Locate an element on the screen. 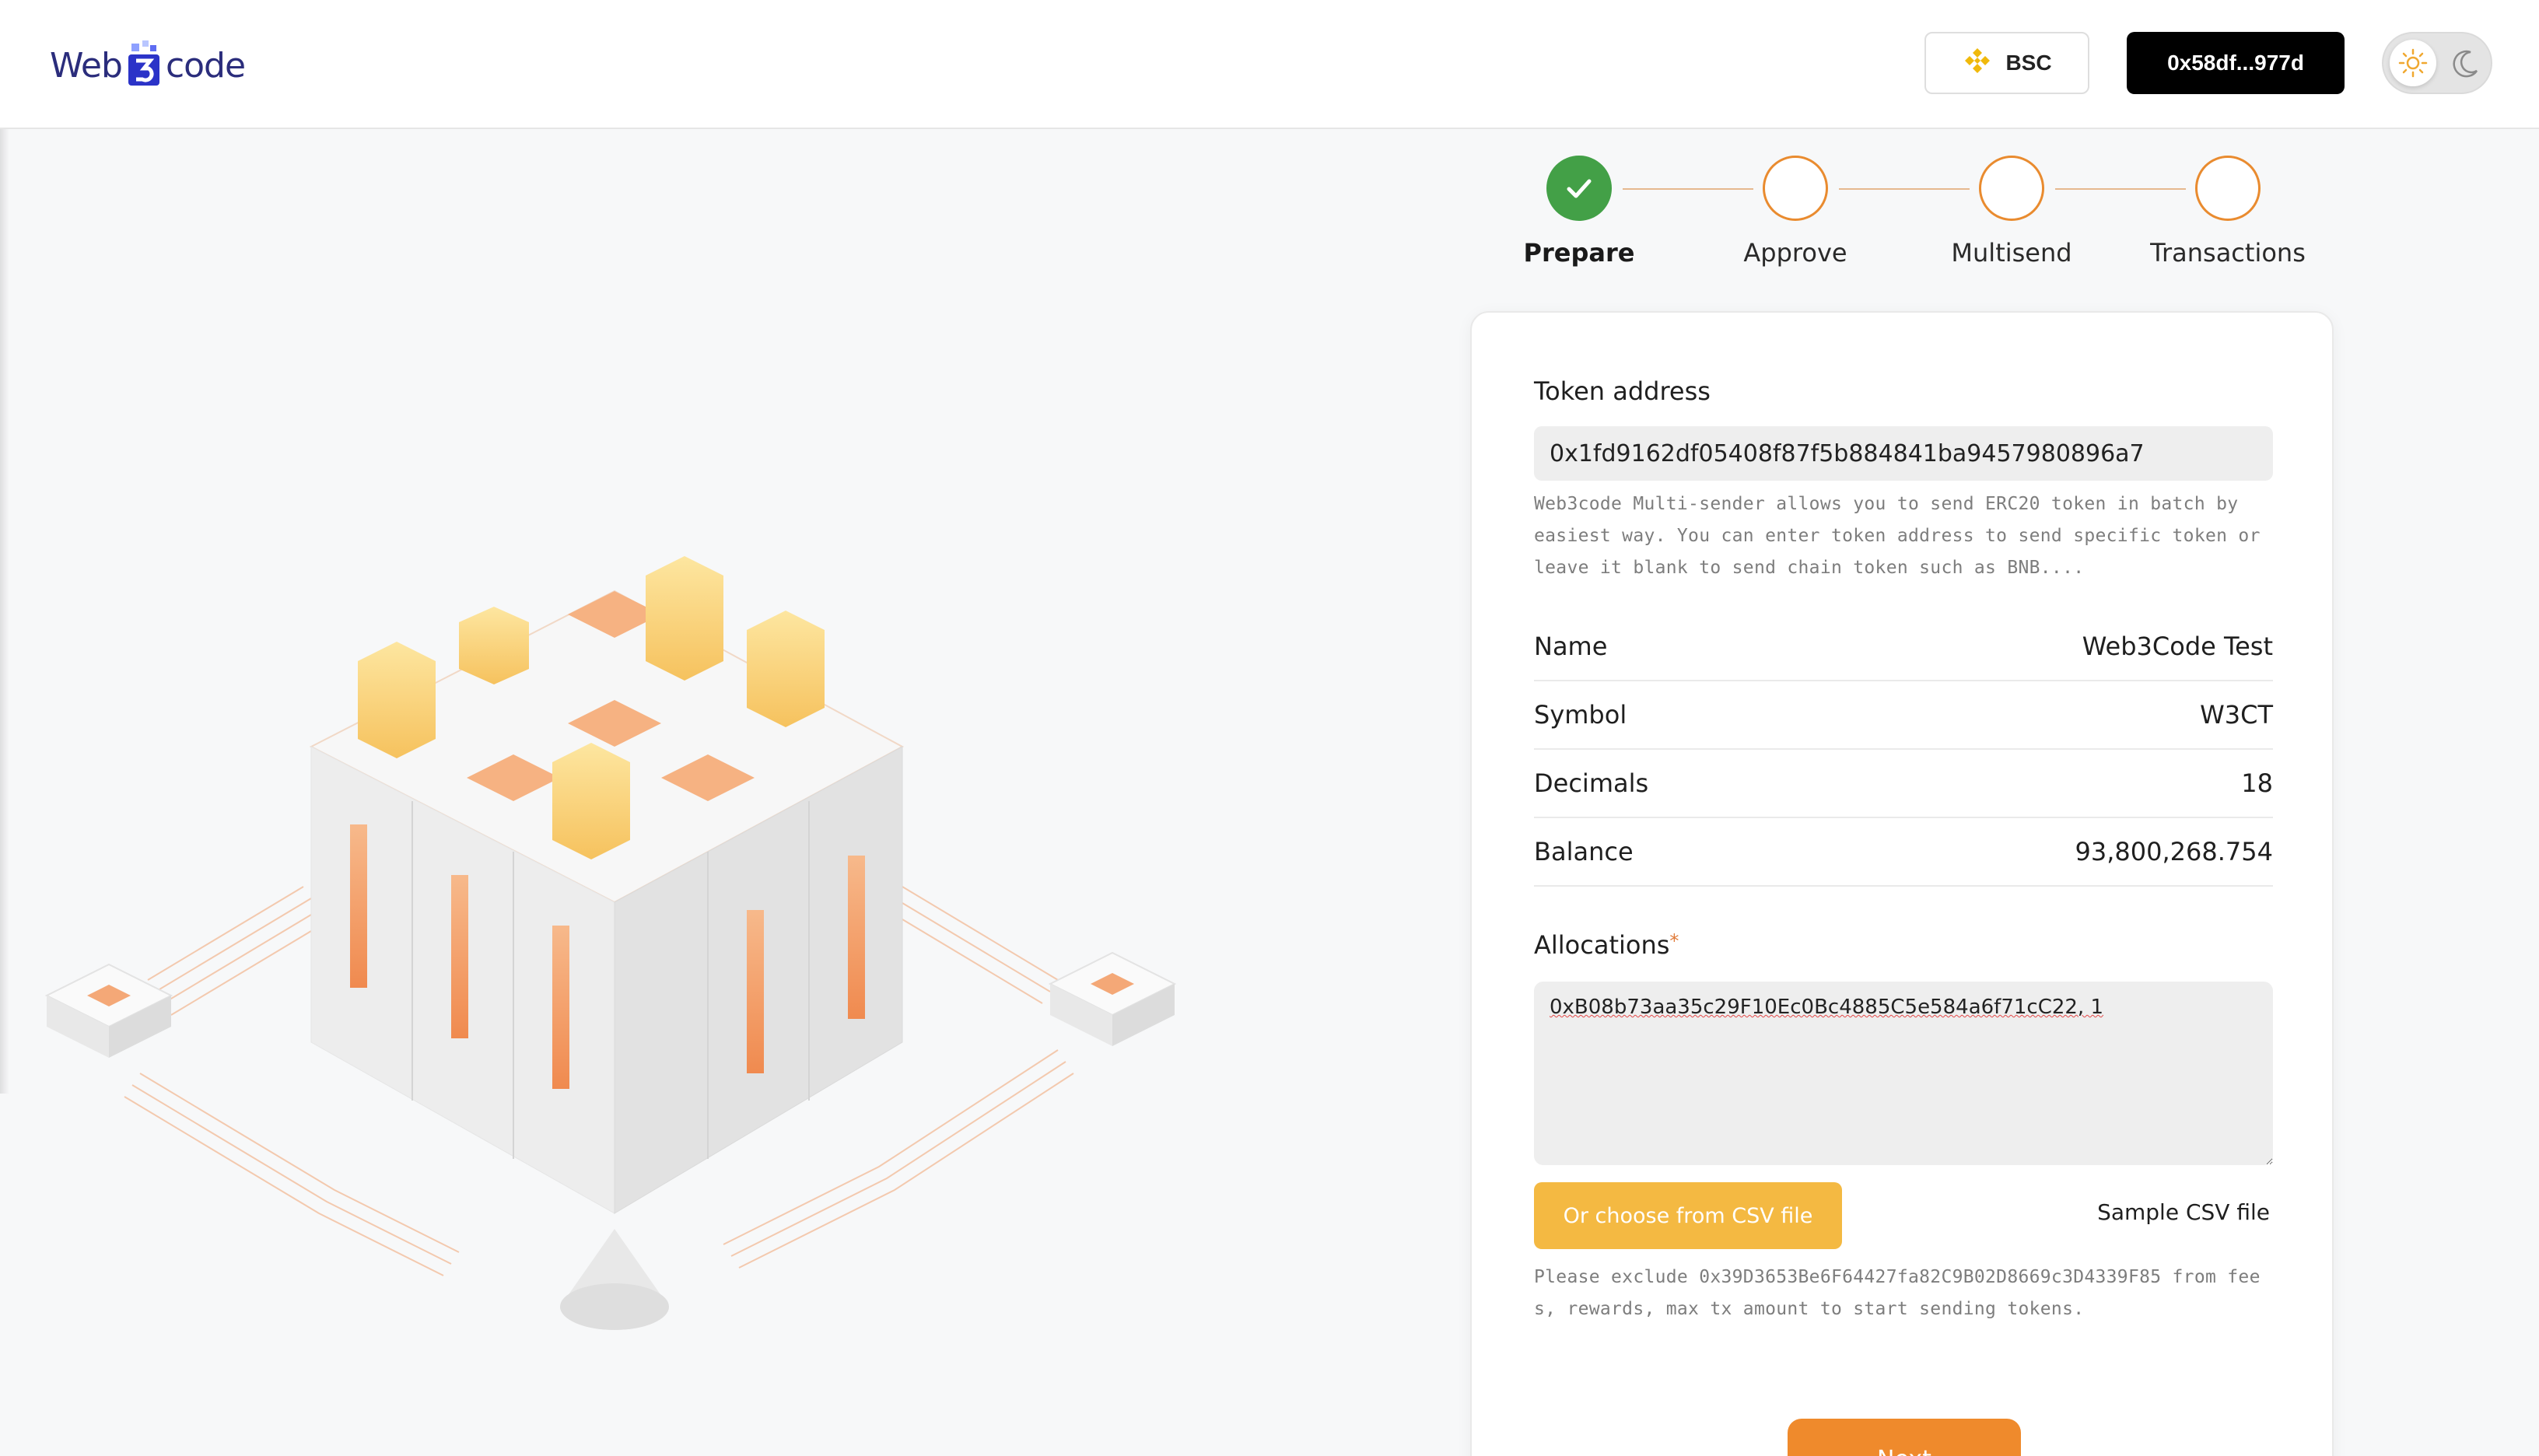 This screenshot has width=2539, height=1456. step-label: Transactions is located at coordinates (2228, 253).